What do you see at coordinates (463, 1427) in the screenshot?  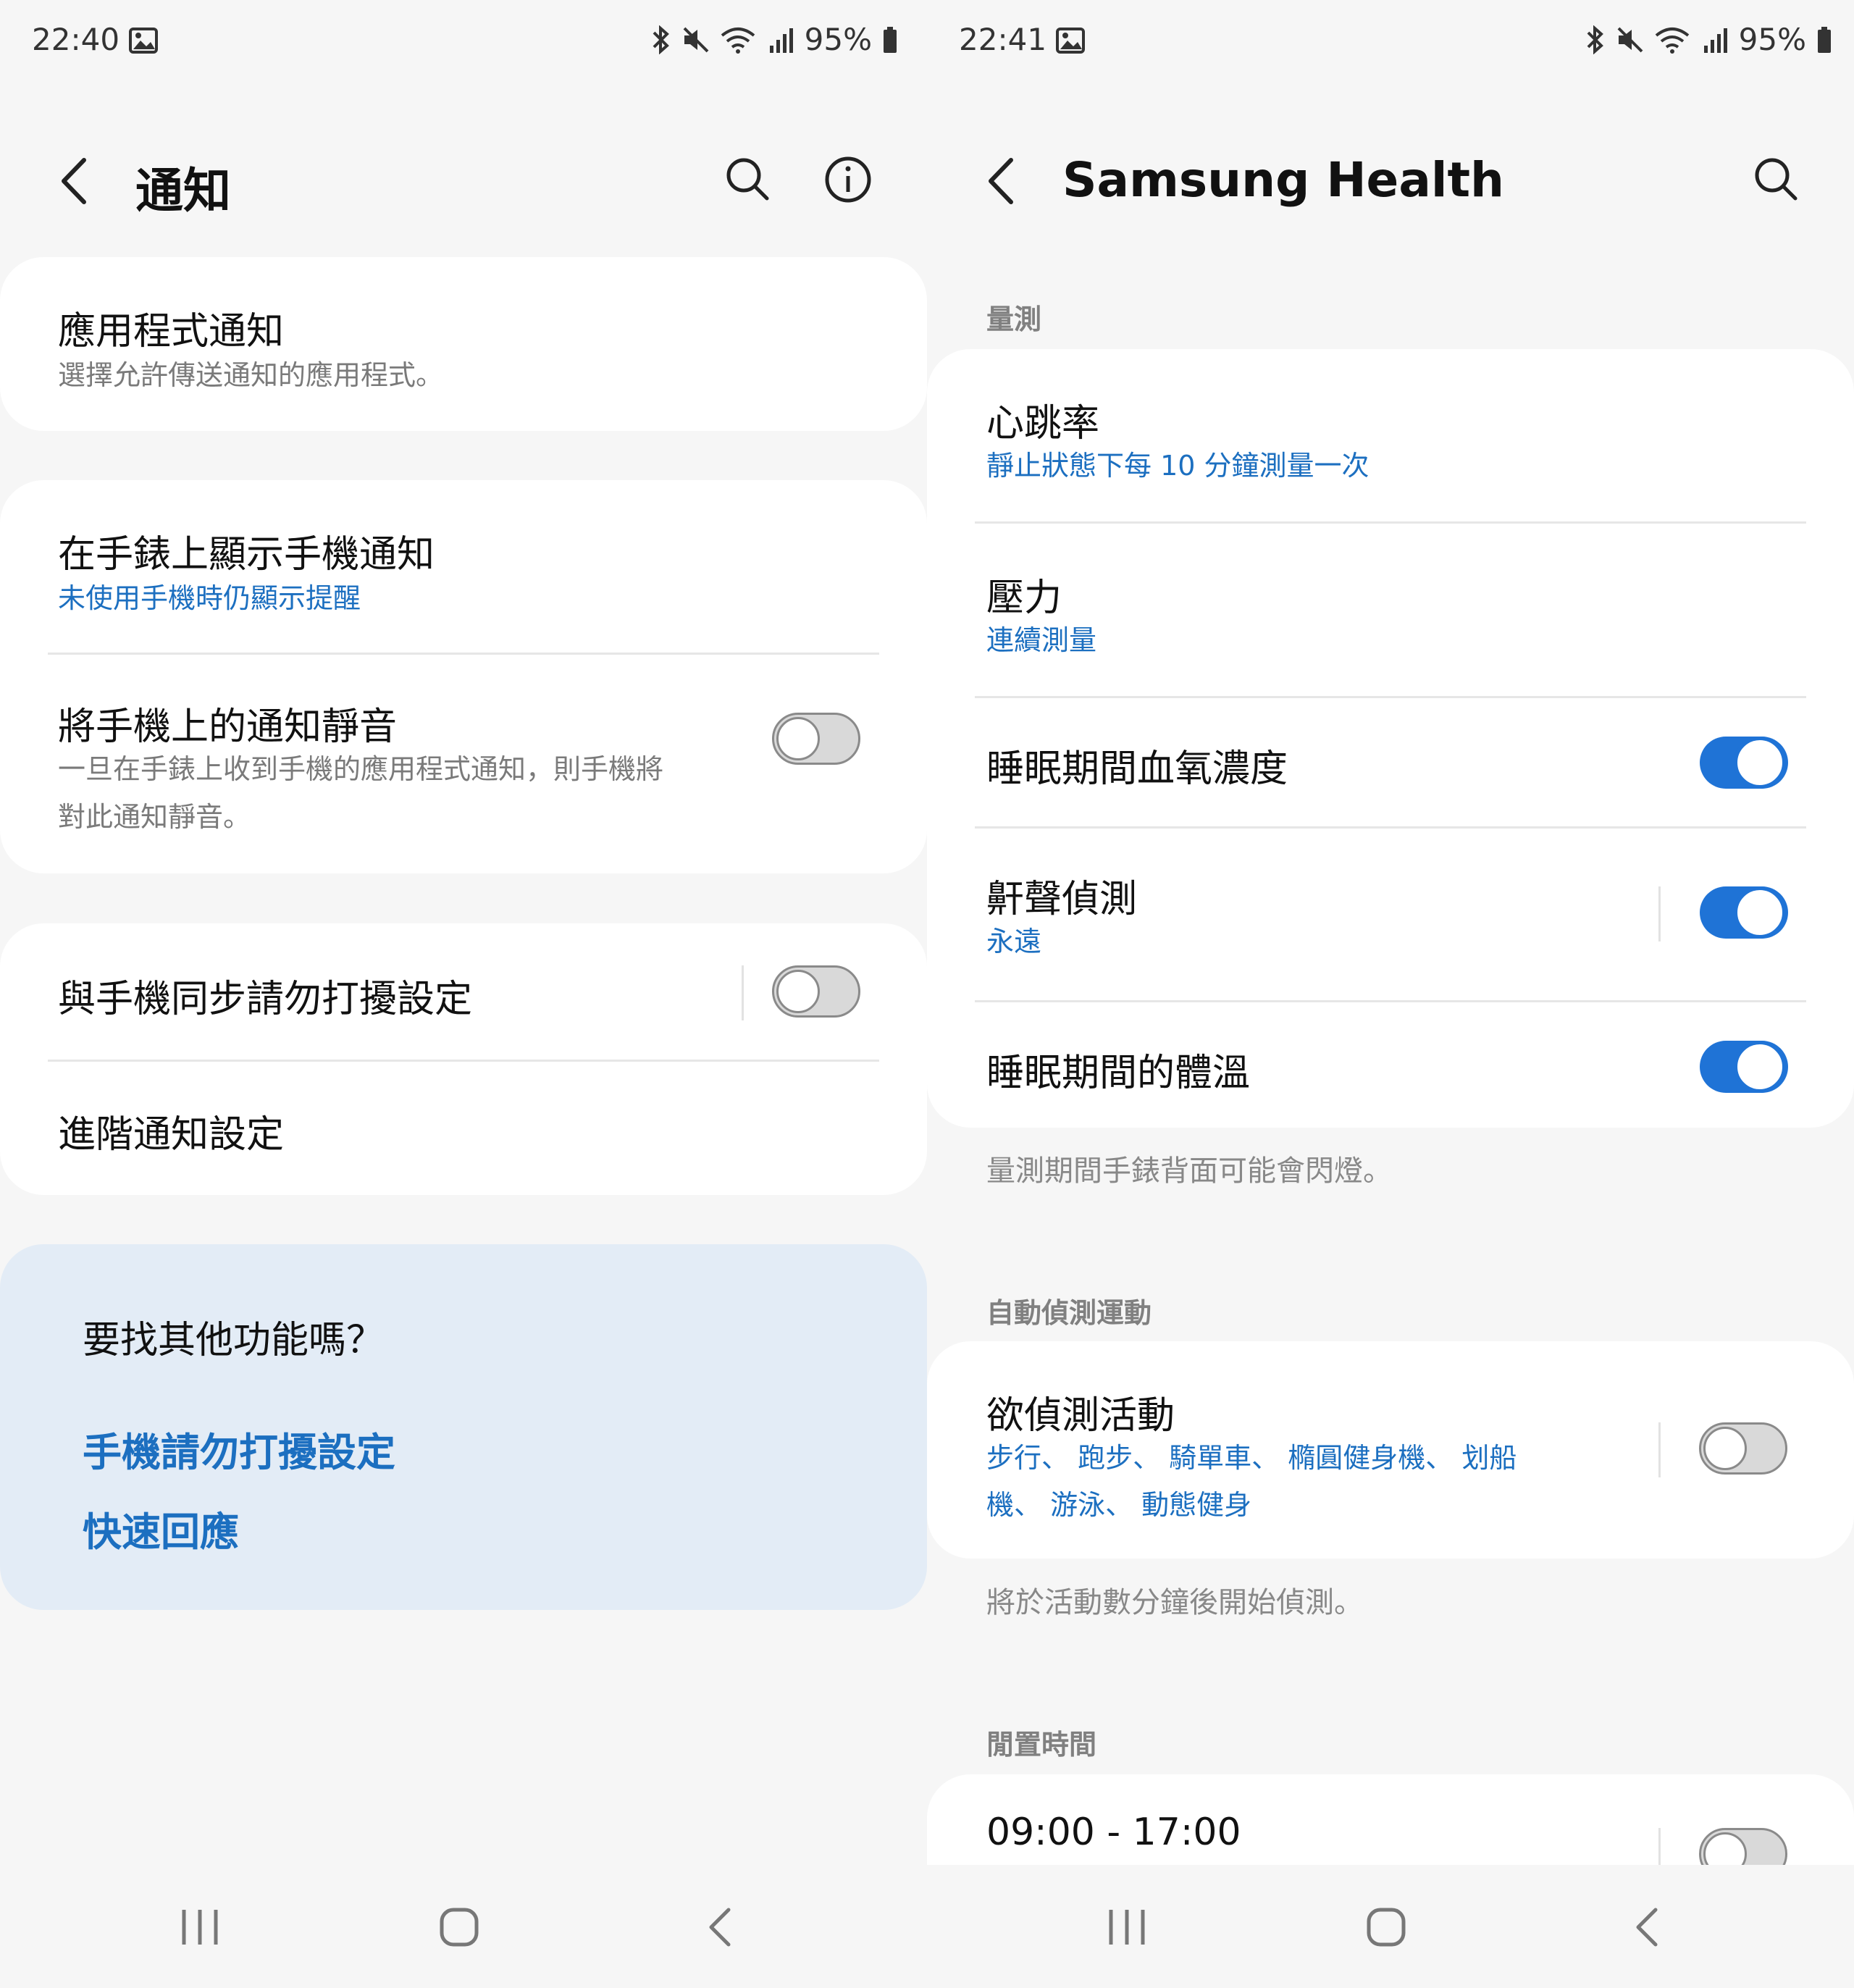 I see `suggestions-card: 要找其他功能嗎？ 手機請勿打擾設定 快速回應` at bounding box center [463, 1427].